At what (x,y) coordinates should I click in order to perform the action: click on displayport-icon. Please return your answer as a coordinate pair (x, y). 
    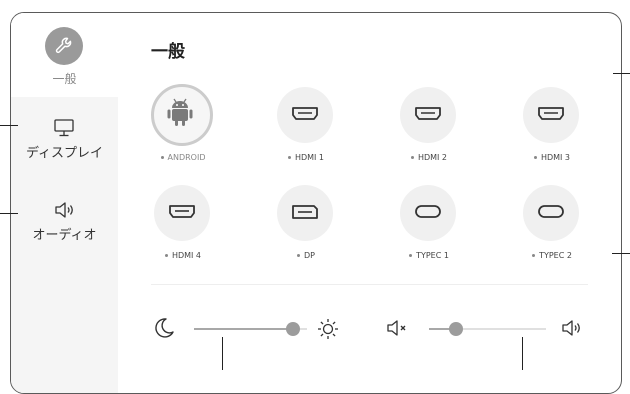
    Looking at the image, I should click on (305, 213).